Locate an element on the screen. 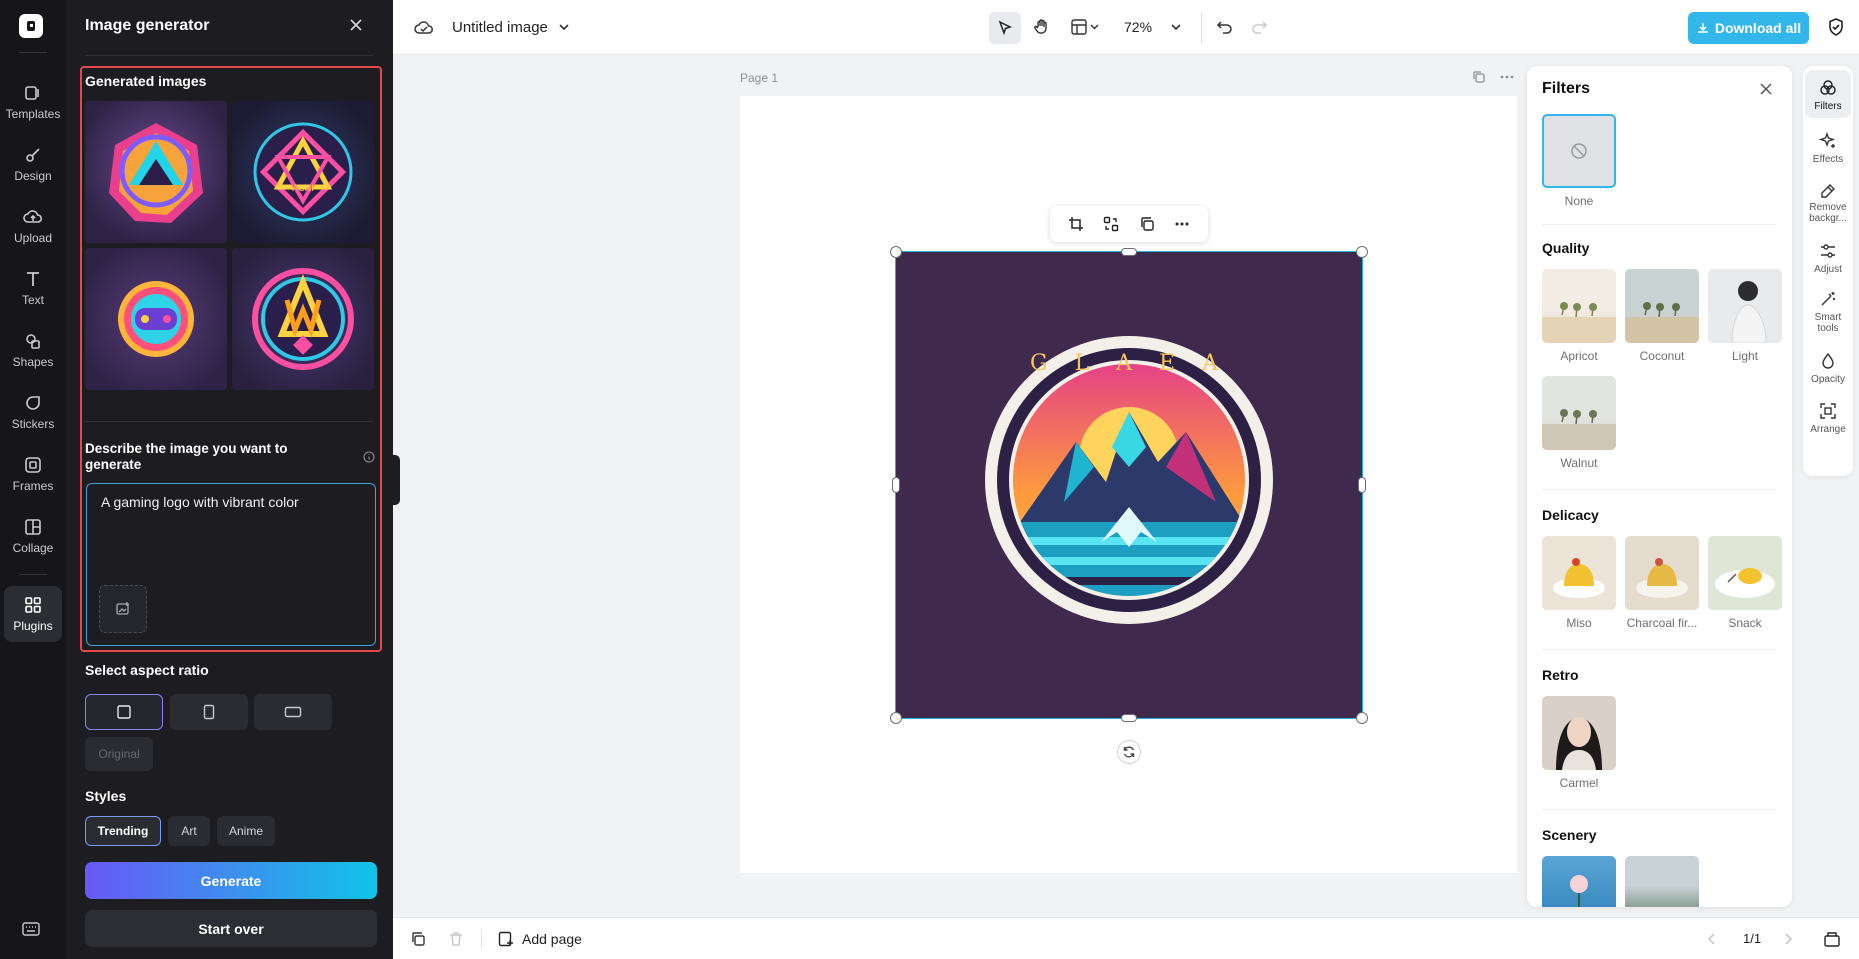  tool-filters: Filters is located at coordinates (1828, 94).